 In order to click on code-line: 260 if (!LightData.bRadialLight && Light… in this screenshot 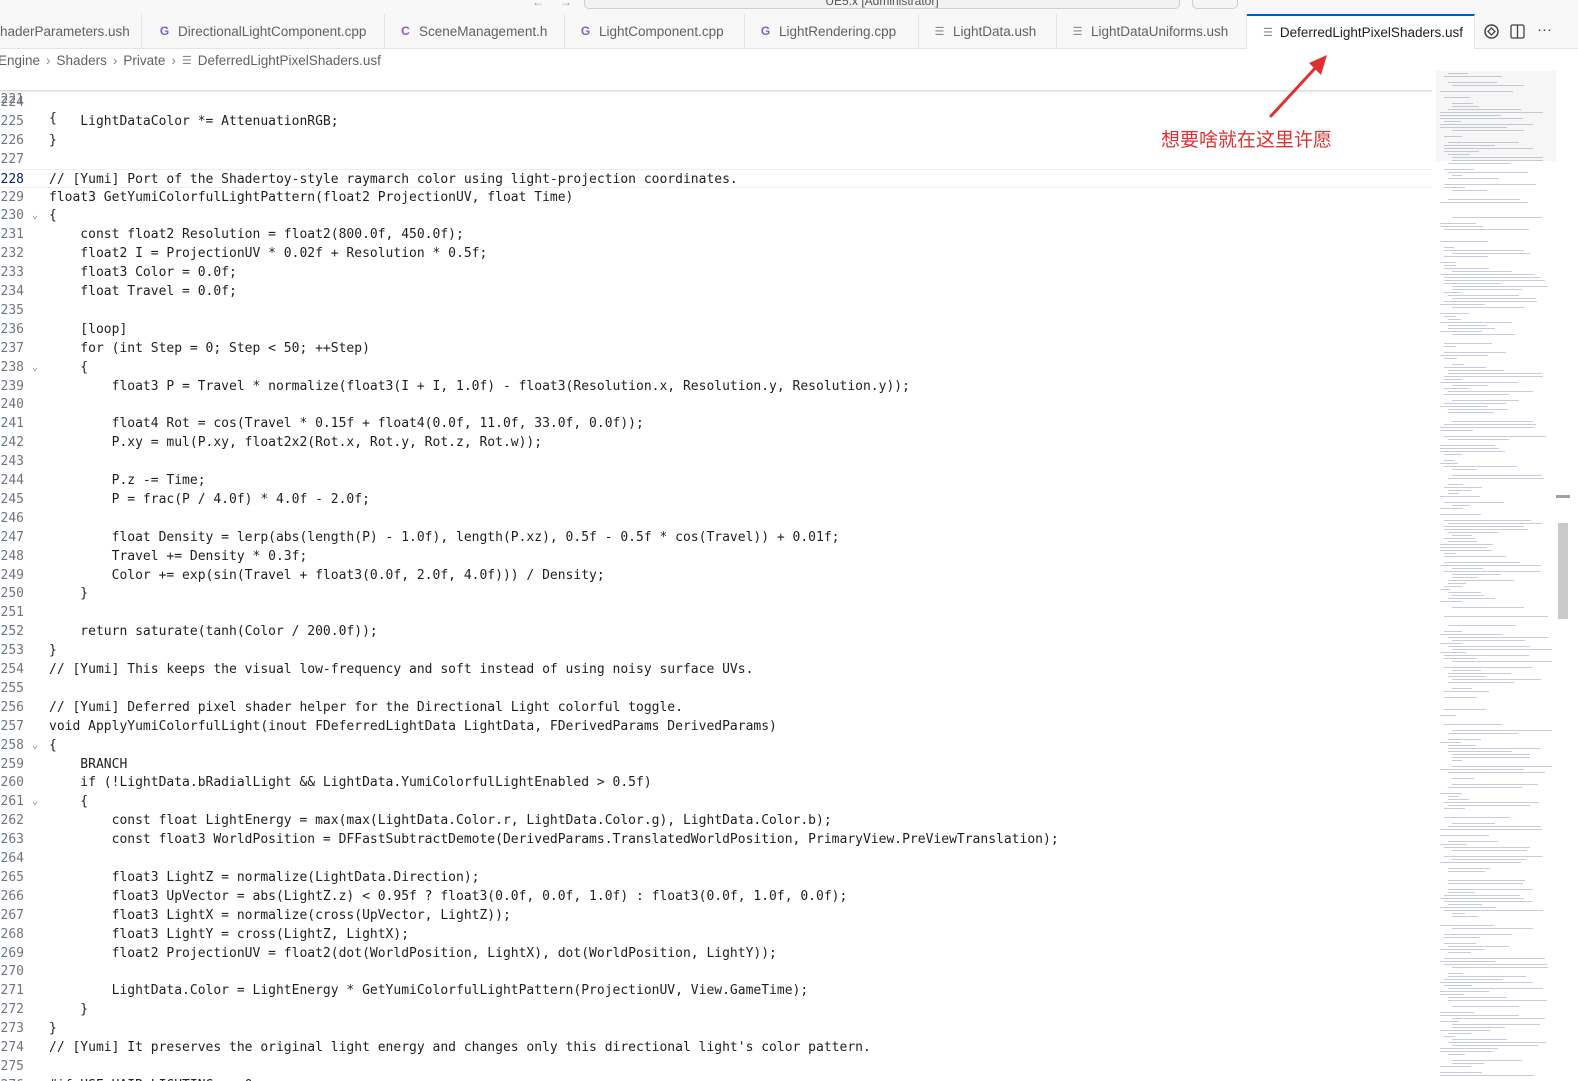, I will do `click(716, 782)`.